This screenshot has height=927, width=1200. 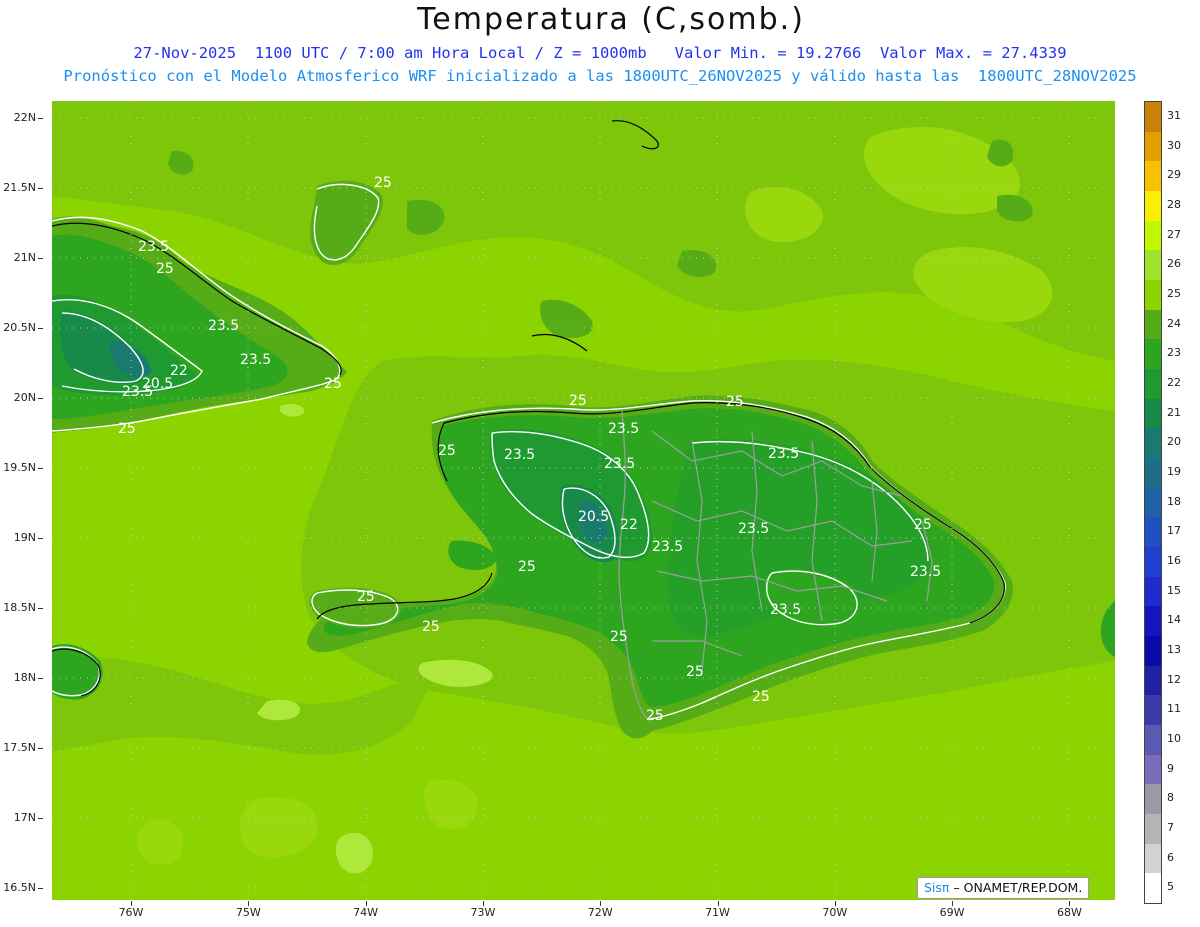 I want to click on colorbar-label: 16, so click(x=1174, y=560).